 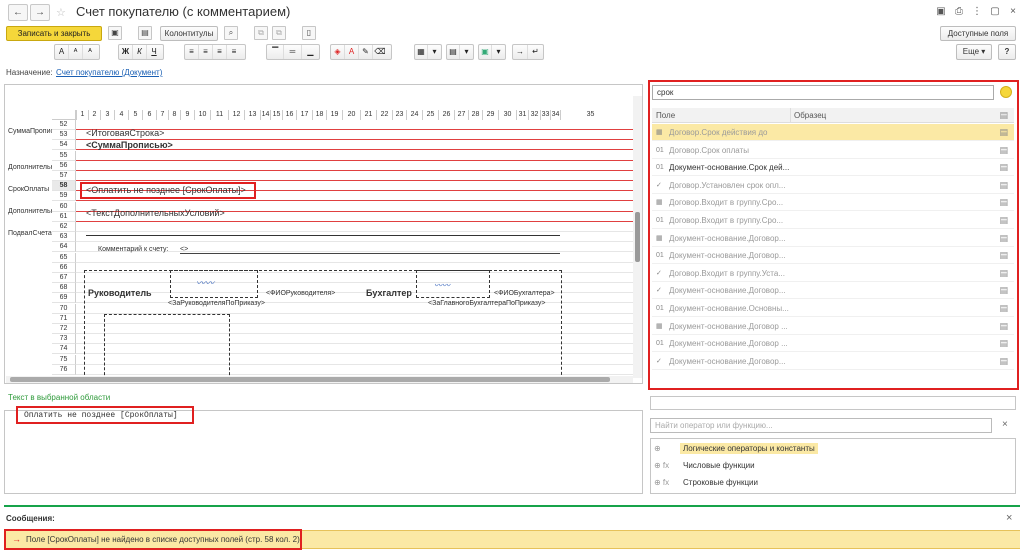 I want to click on column-header-cell: 34, so click(x=555, y=115).